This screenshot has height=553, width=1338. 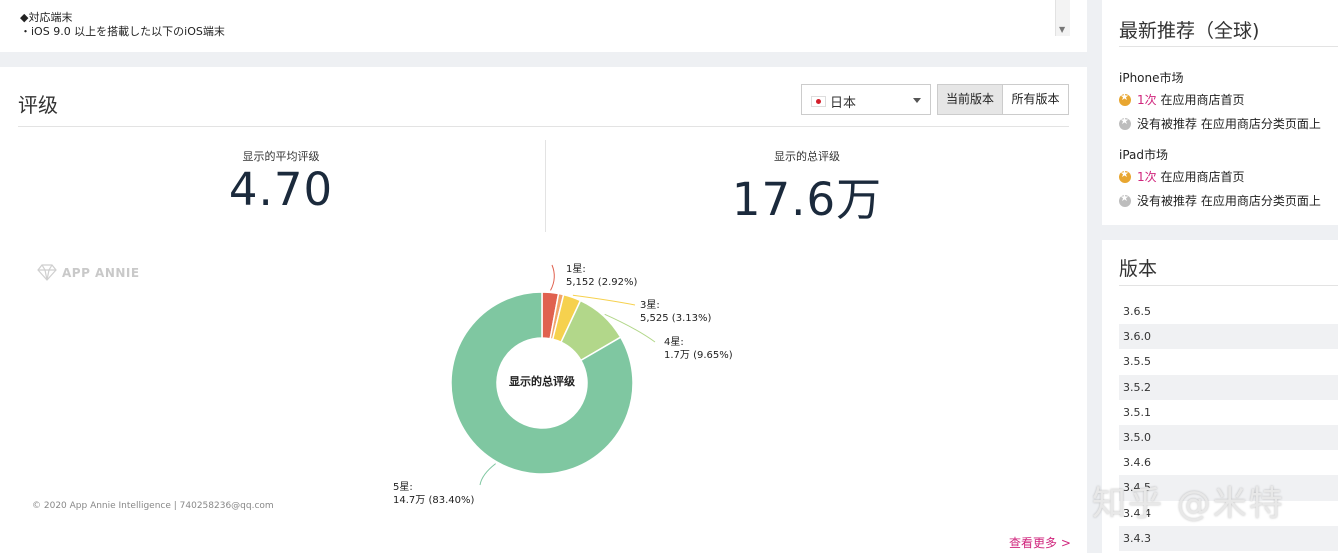 What do you see at coordinates (675, 318) in the screenshot?
I see `donut-label-value: 5,525 (3.13%)` at bounding box center [675, 318].